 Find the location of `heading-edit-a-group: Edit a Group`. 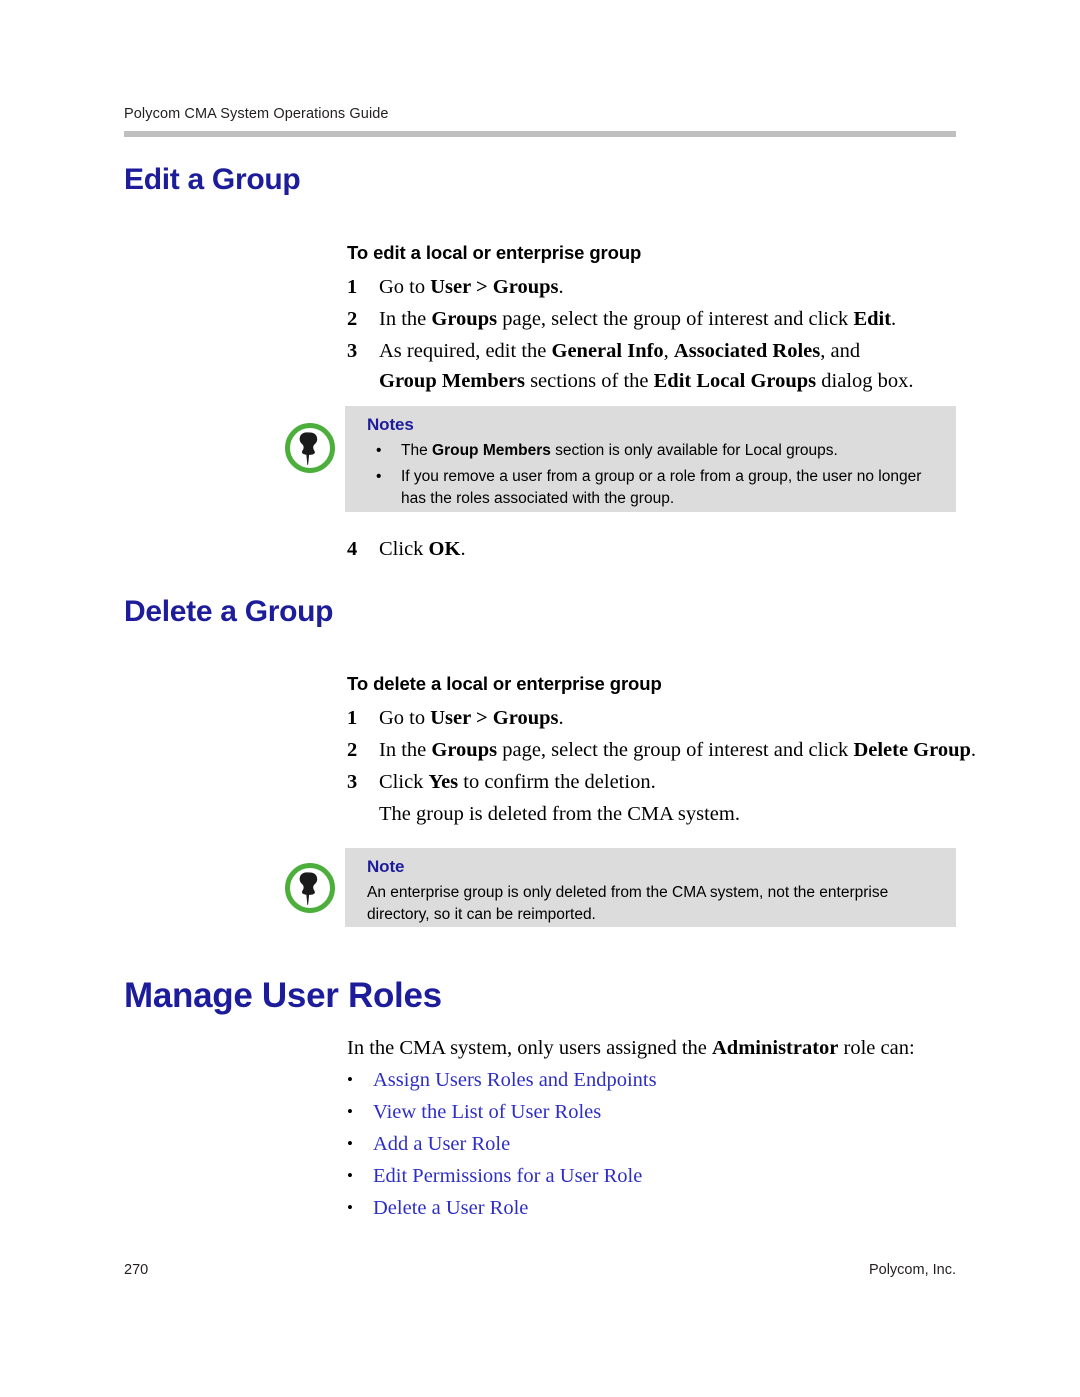

heading-edit-a-group: Edit a Group is located at coordinates (212, 179).